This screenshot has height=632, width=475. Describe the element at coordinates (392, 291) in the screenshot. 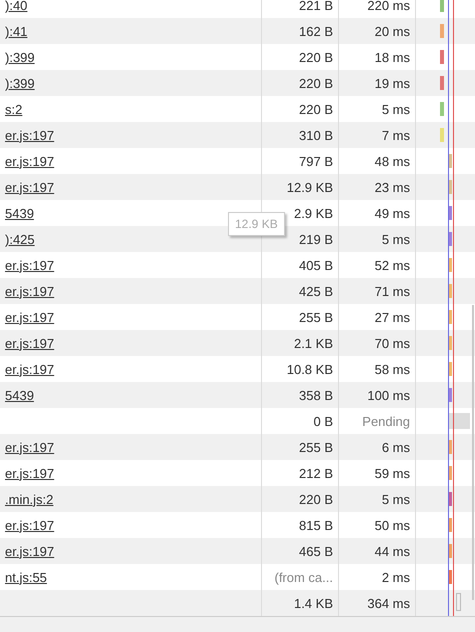

I see `time-text: 71 ms` at that location.